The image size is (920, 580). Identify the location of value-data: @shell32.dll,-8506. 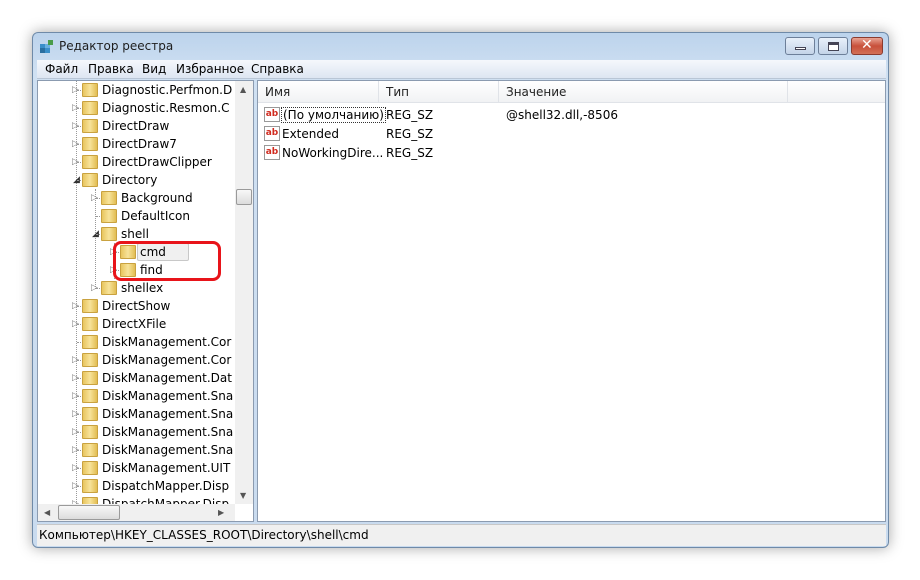
(562, 115).